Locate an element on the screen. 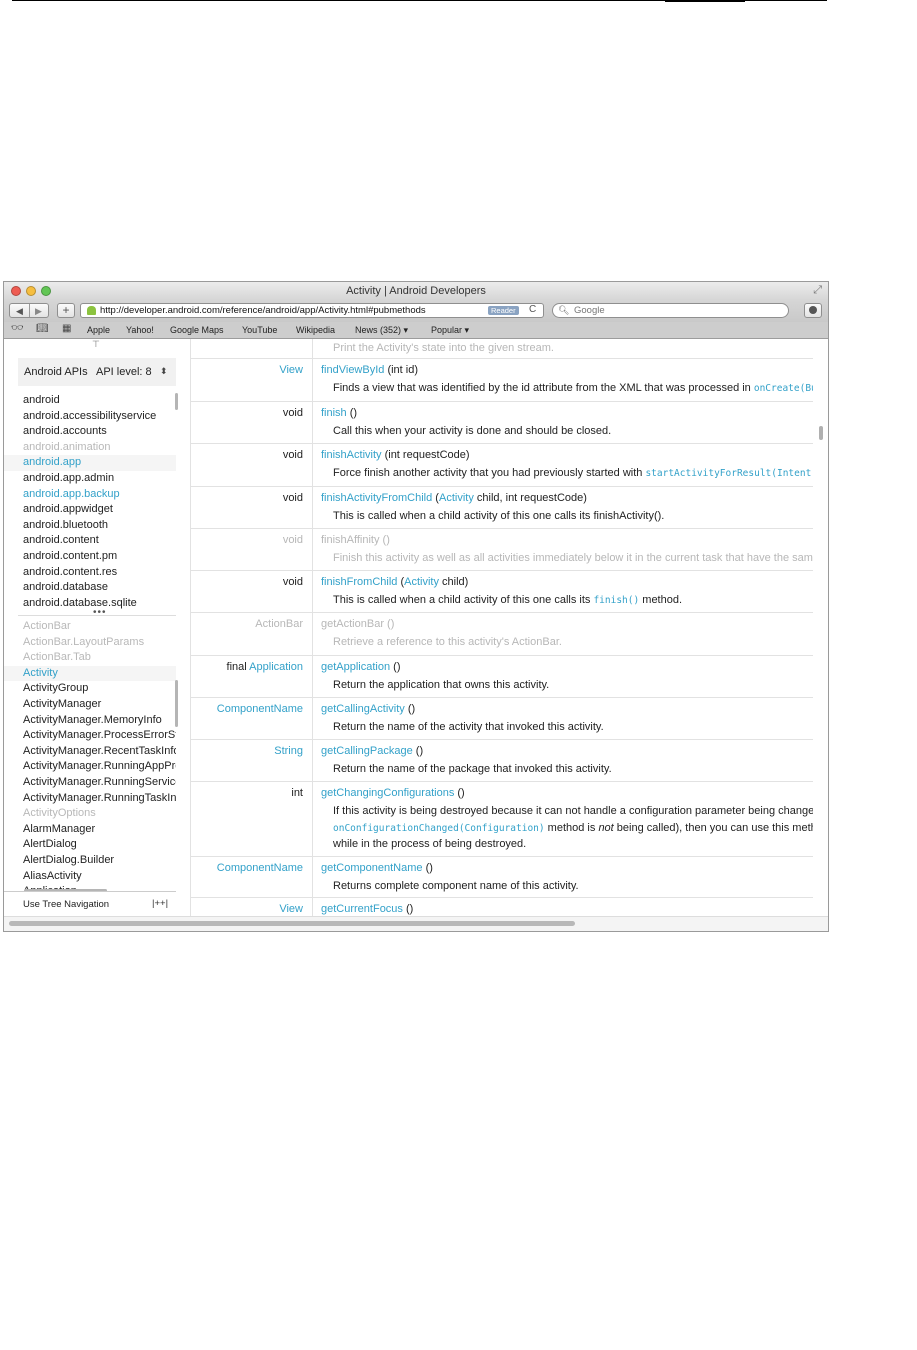 The image size is (917, 1350). doc-link: Application is located at coordinates (276, 667).